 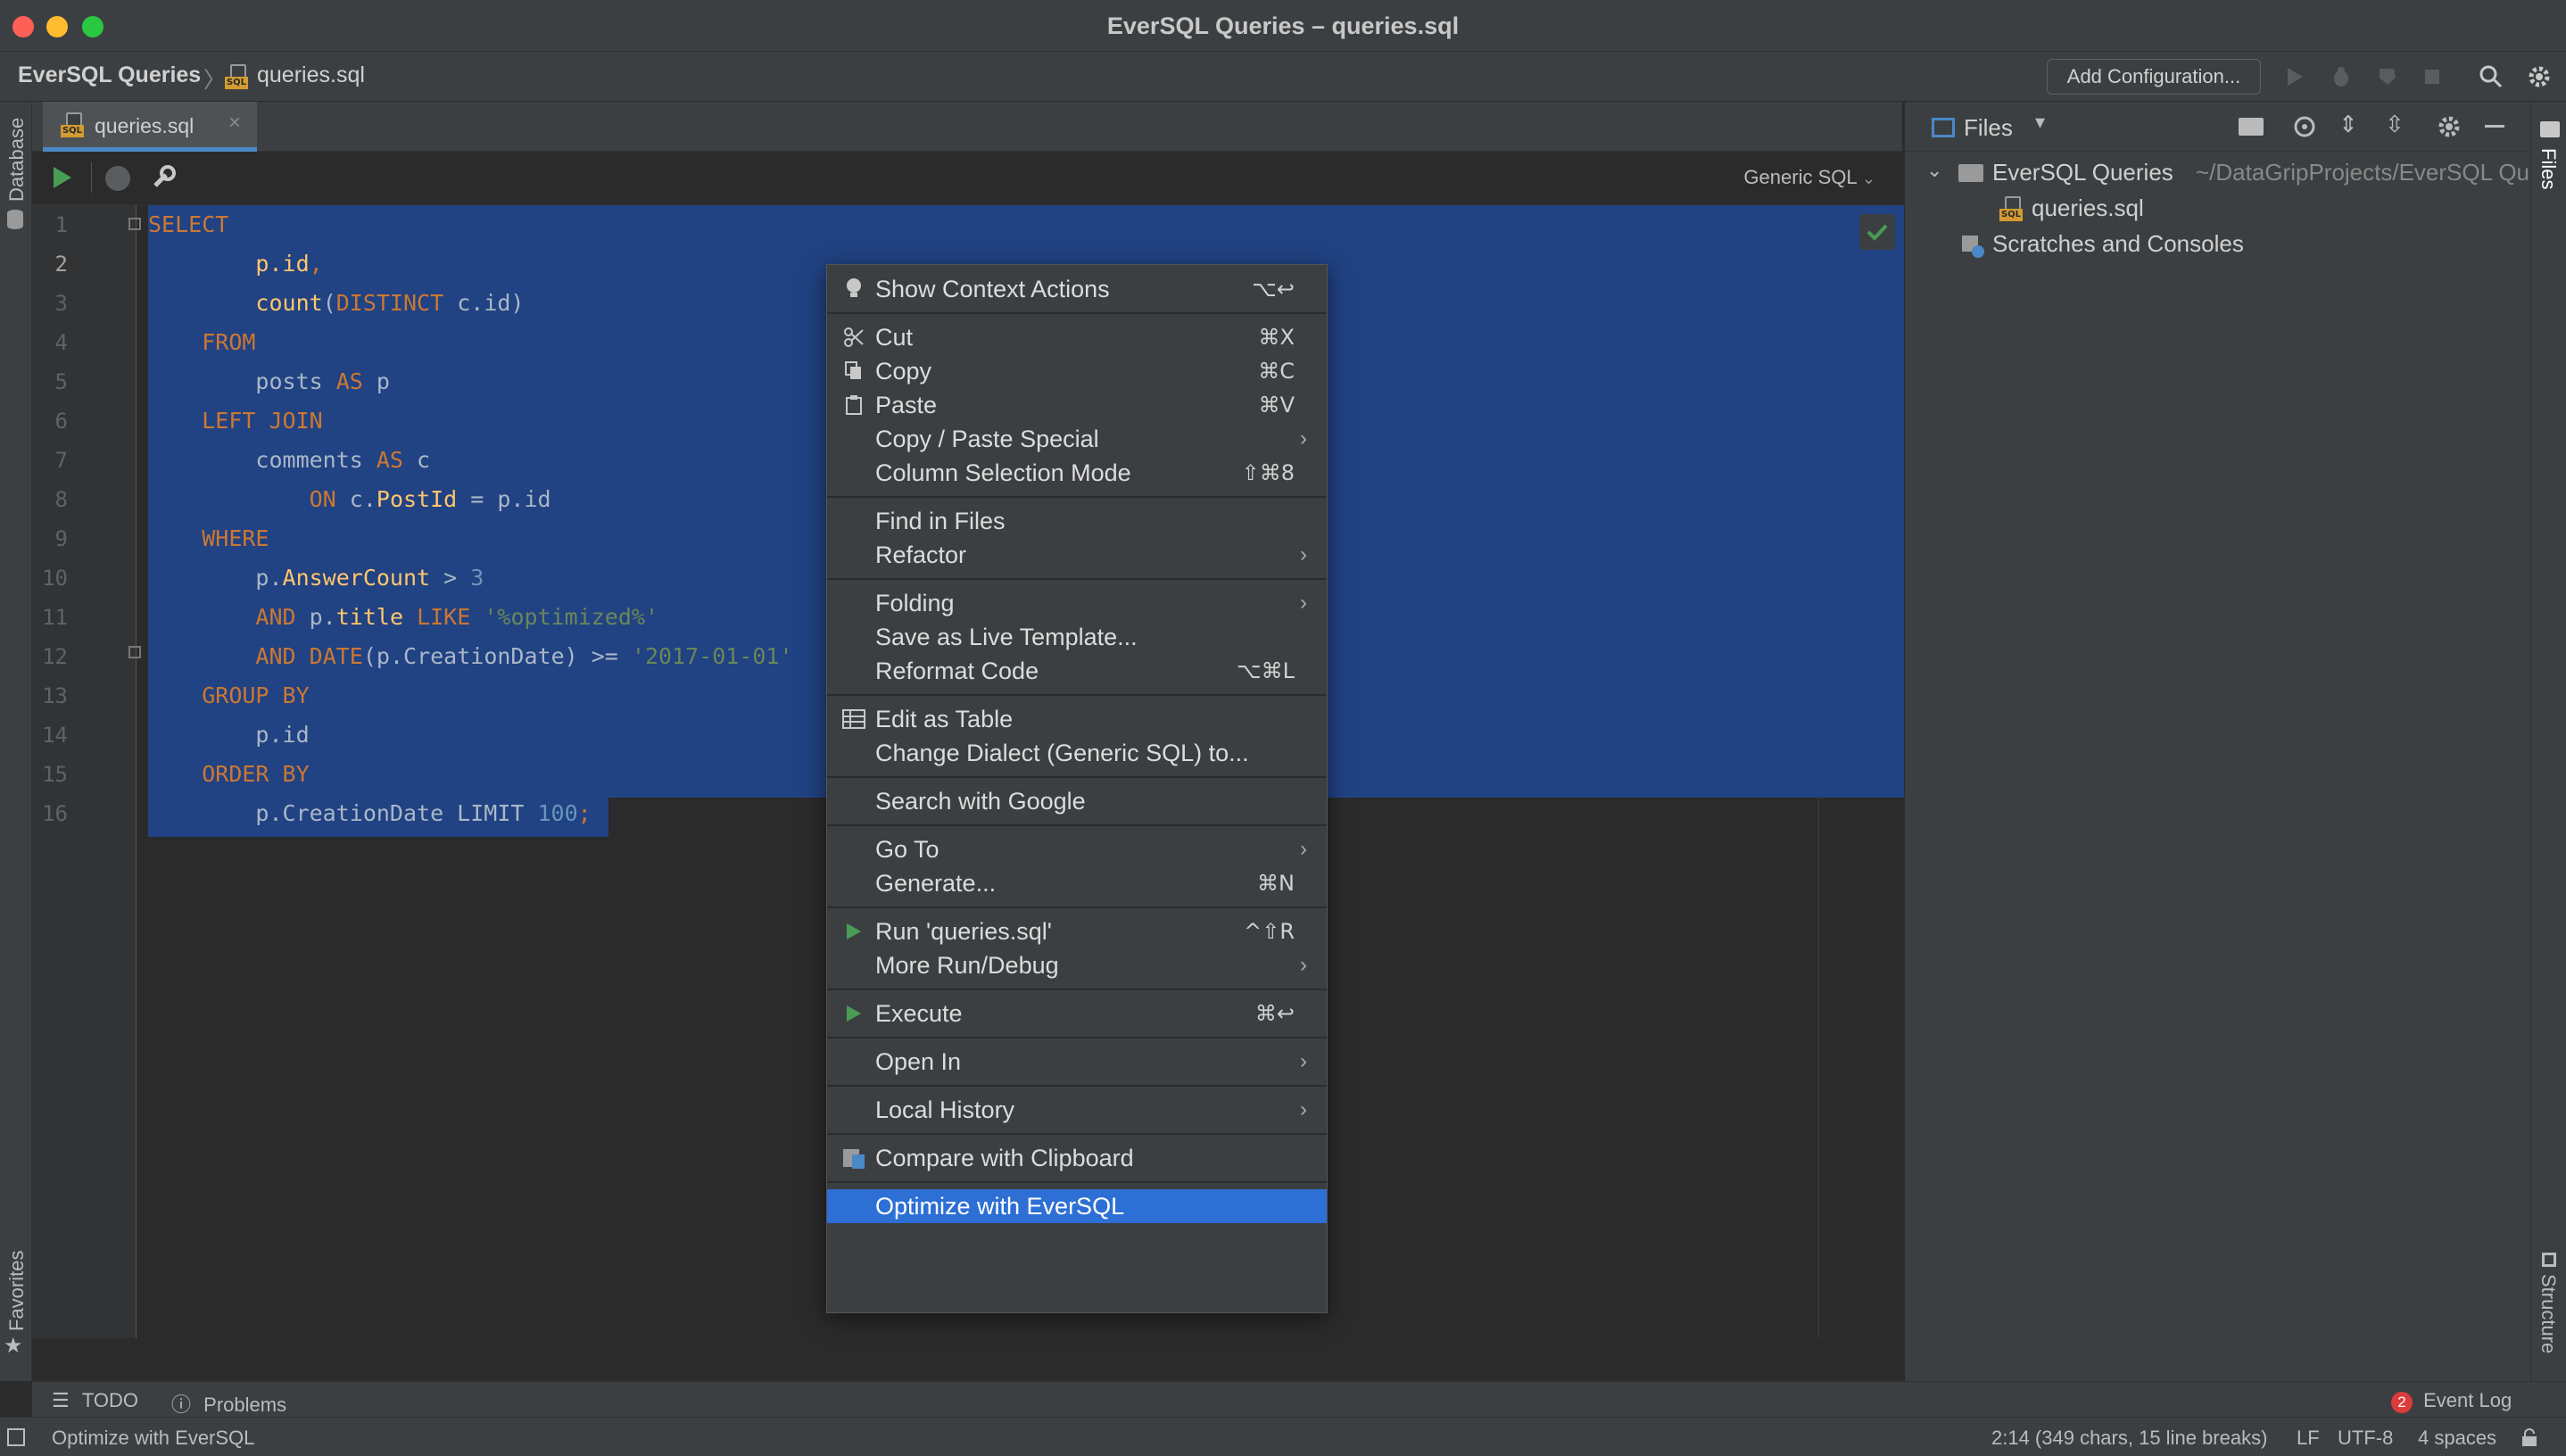 What do you see at coordinates (336, 303) in the screenshot?
I see `code-line: count(DISTINCT c.id)` at bounding box center [336, 303].